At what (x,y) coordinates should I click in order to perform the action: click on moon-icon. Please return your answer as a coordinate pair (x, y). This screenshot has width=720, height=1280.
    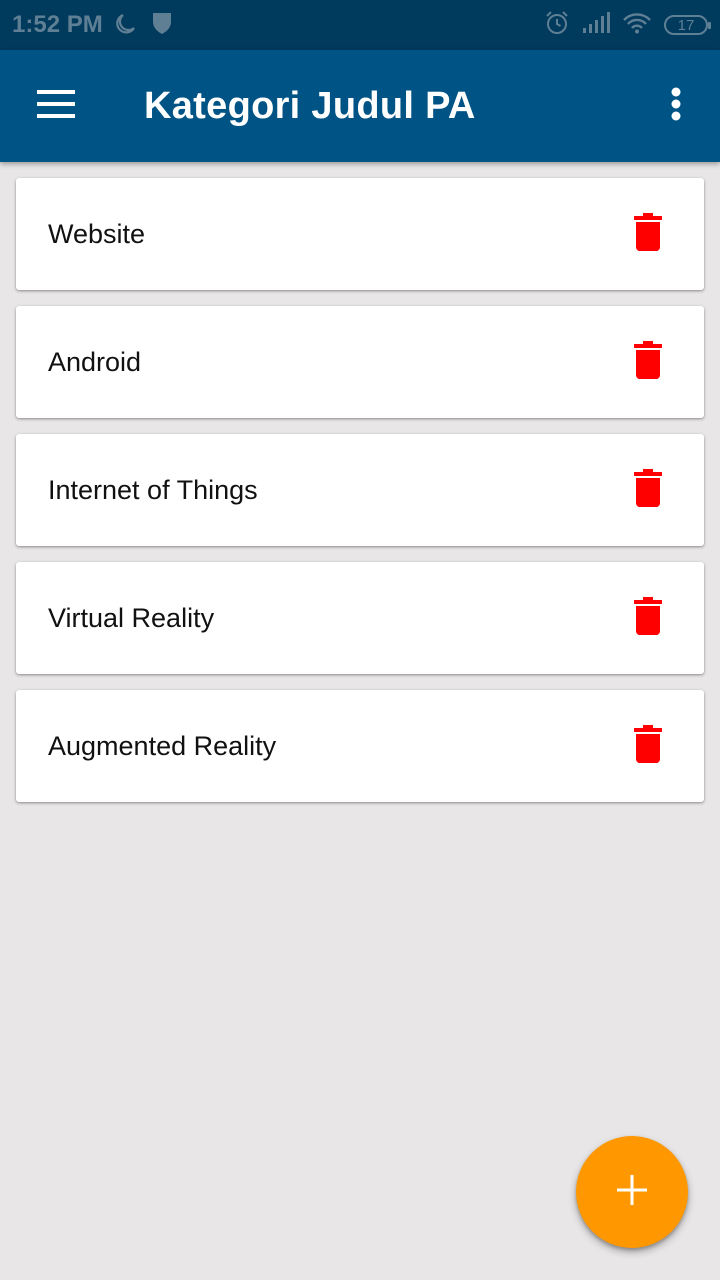
    Looking at the image, I should click on (126, 25).